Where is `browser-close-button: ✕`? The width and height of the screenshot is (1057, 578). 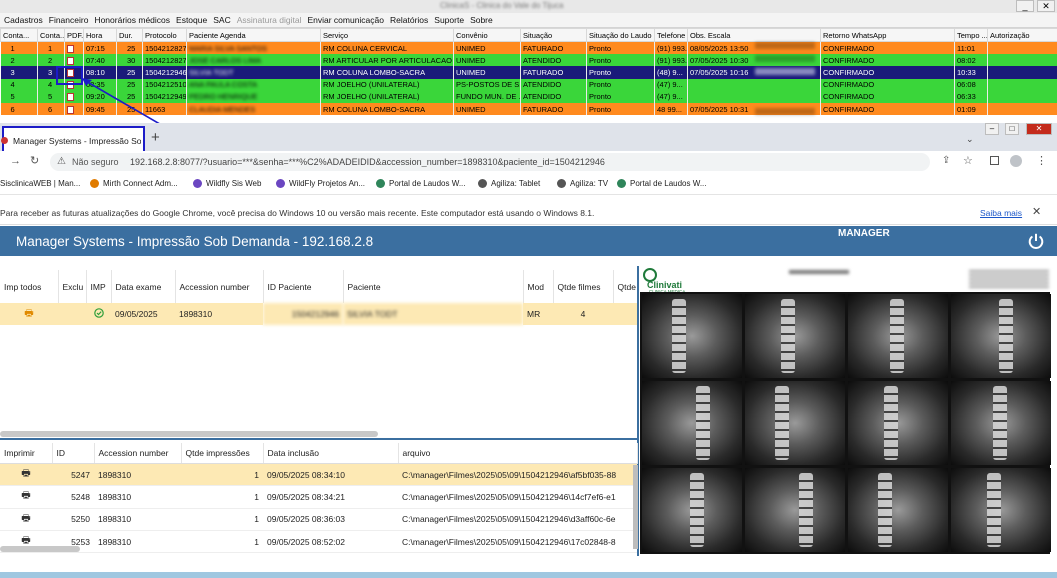 browser-close-button: ✕ is located at coordinates (1039, 129).